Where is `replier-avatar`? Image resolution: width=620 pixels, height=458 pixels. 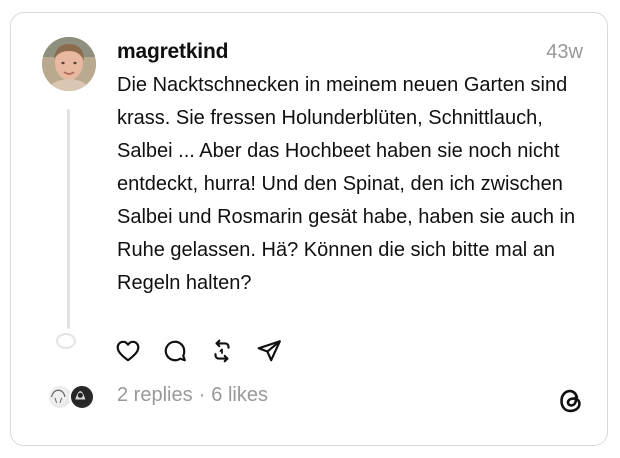 replier-avatar is located at coordinates (82, 397).